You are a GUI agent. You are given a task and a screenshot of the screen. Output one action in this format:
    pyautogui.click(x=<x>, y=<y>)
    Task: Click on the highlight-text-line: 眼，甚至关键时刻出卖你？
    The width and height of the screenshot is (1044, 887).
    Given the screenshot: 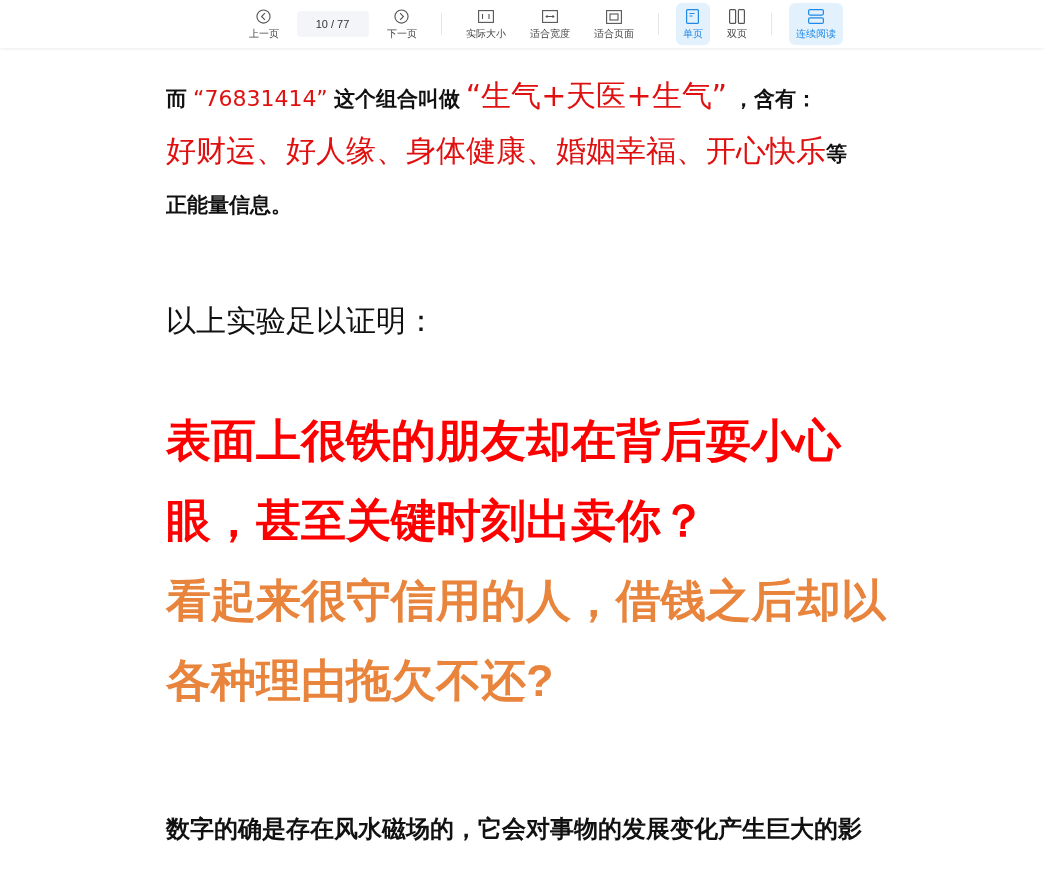 What is the action you would take?
    pyautogui.click(x=436, y=521)
    